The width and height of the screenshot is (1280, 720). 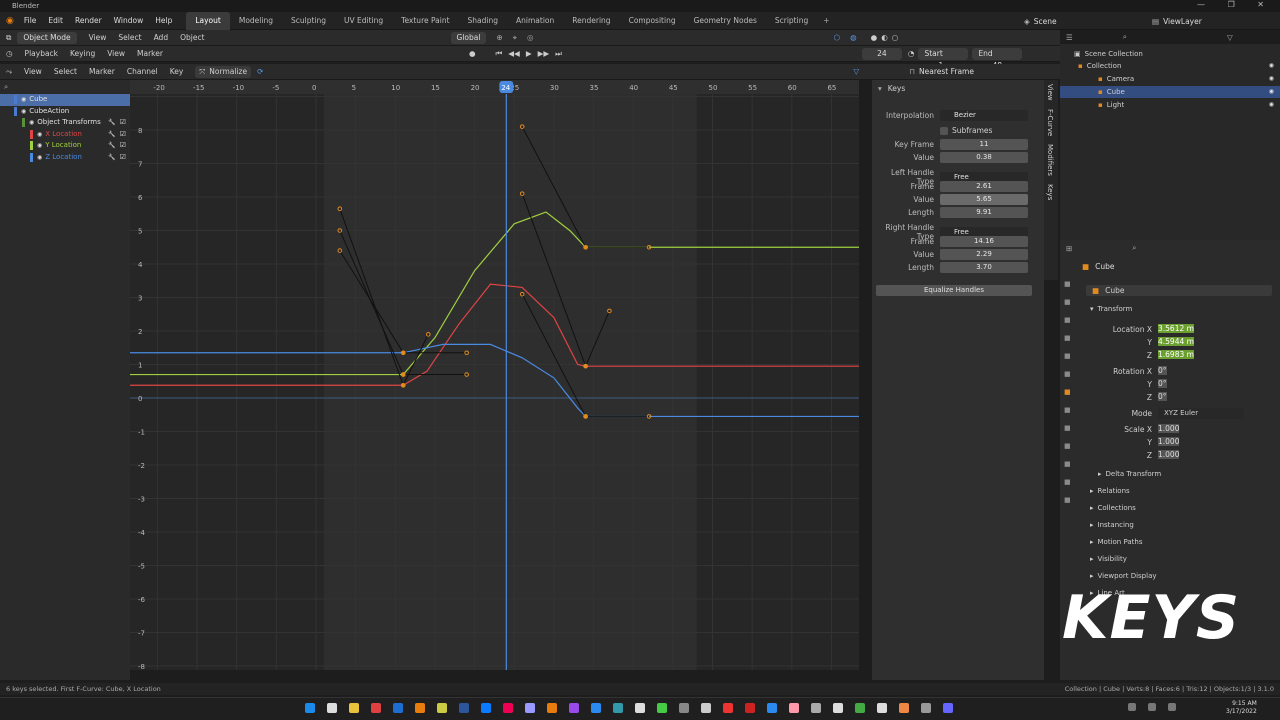 I want to click on keyframe-point, so click(x=403, y=352).